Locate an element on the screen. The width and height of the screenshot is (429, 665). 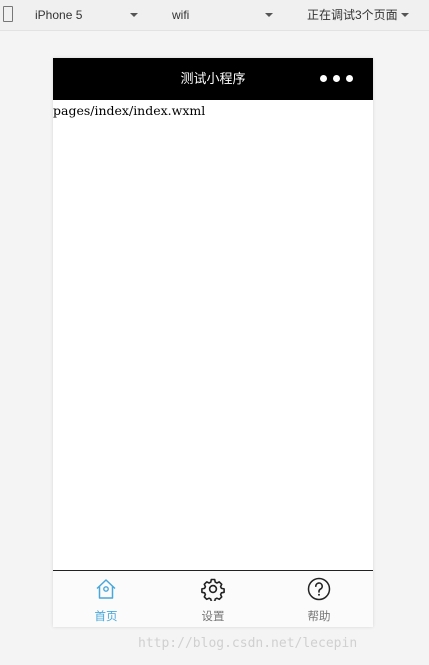
tab-home: 首页 is located at coordinates (106, 599).